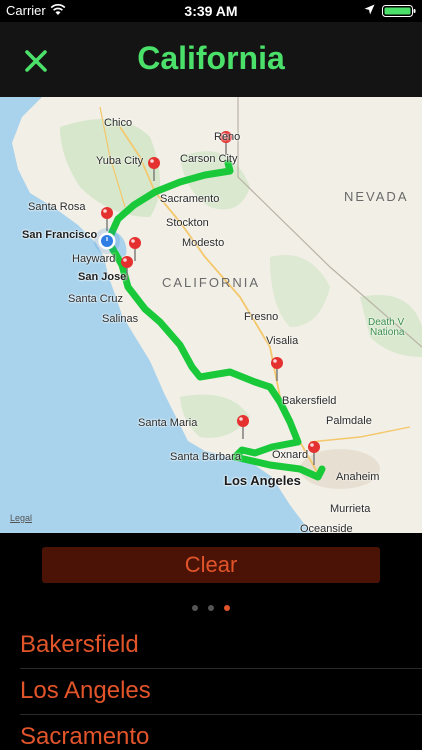 The width and height of the screenshot is (422, 750). What do you see at coordinates (211, 565) in the screenshot?
I see `clear-button: Clear` at bounding box center [211, 565].